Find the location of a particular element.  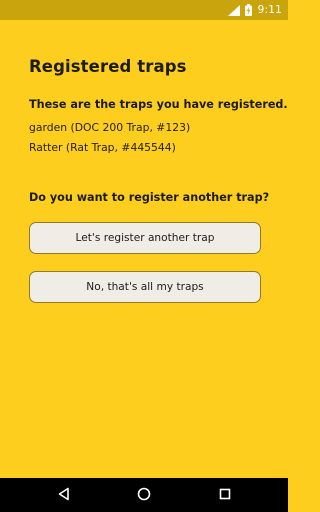

status-bar: 9:11 is located at coordinates (144, 10).